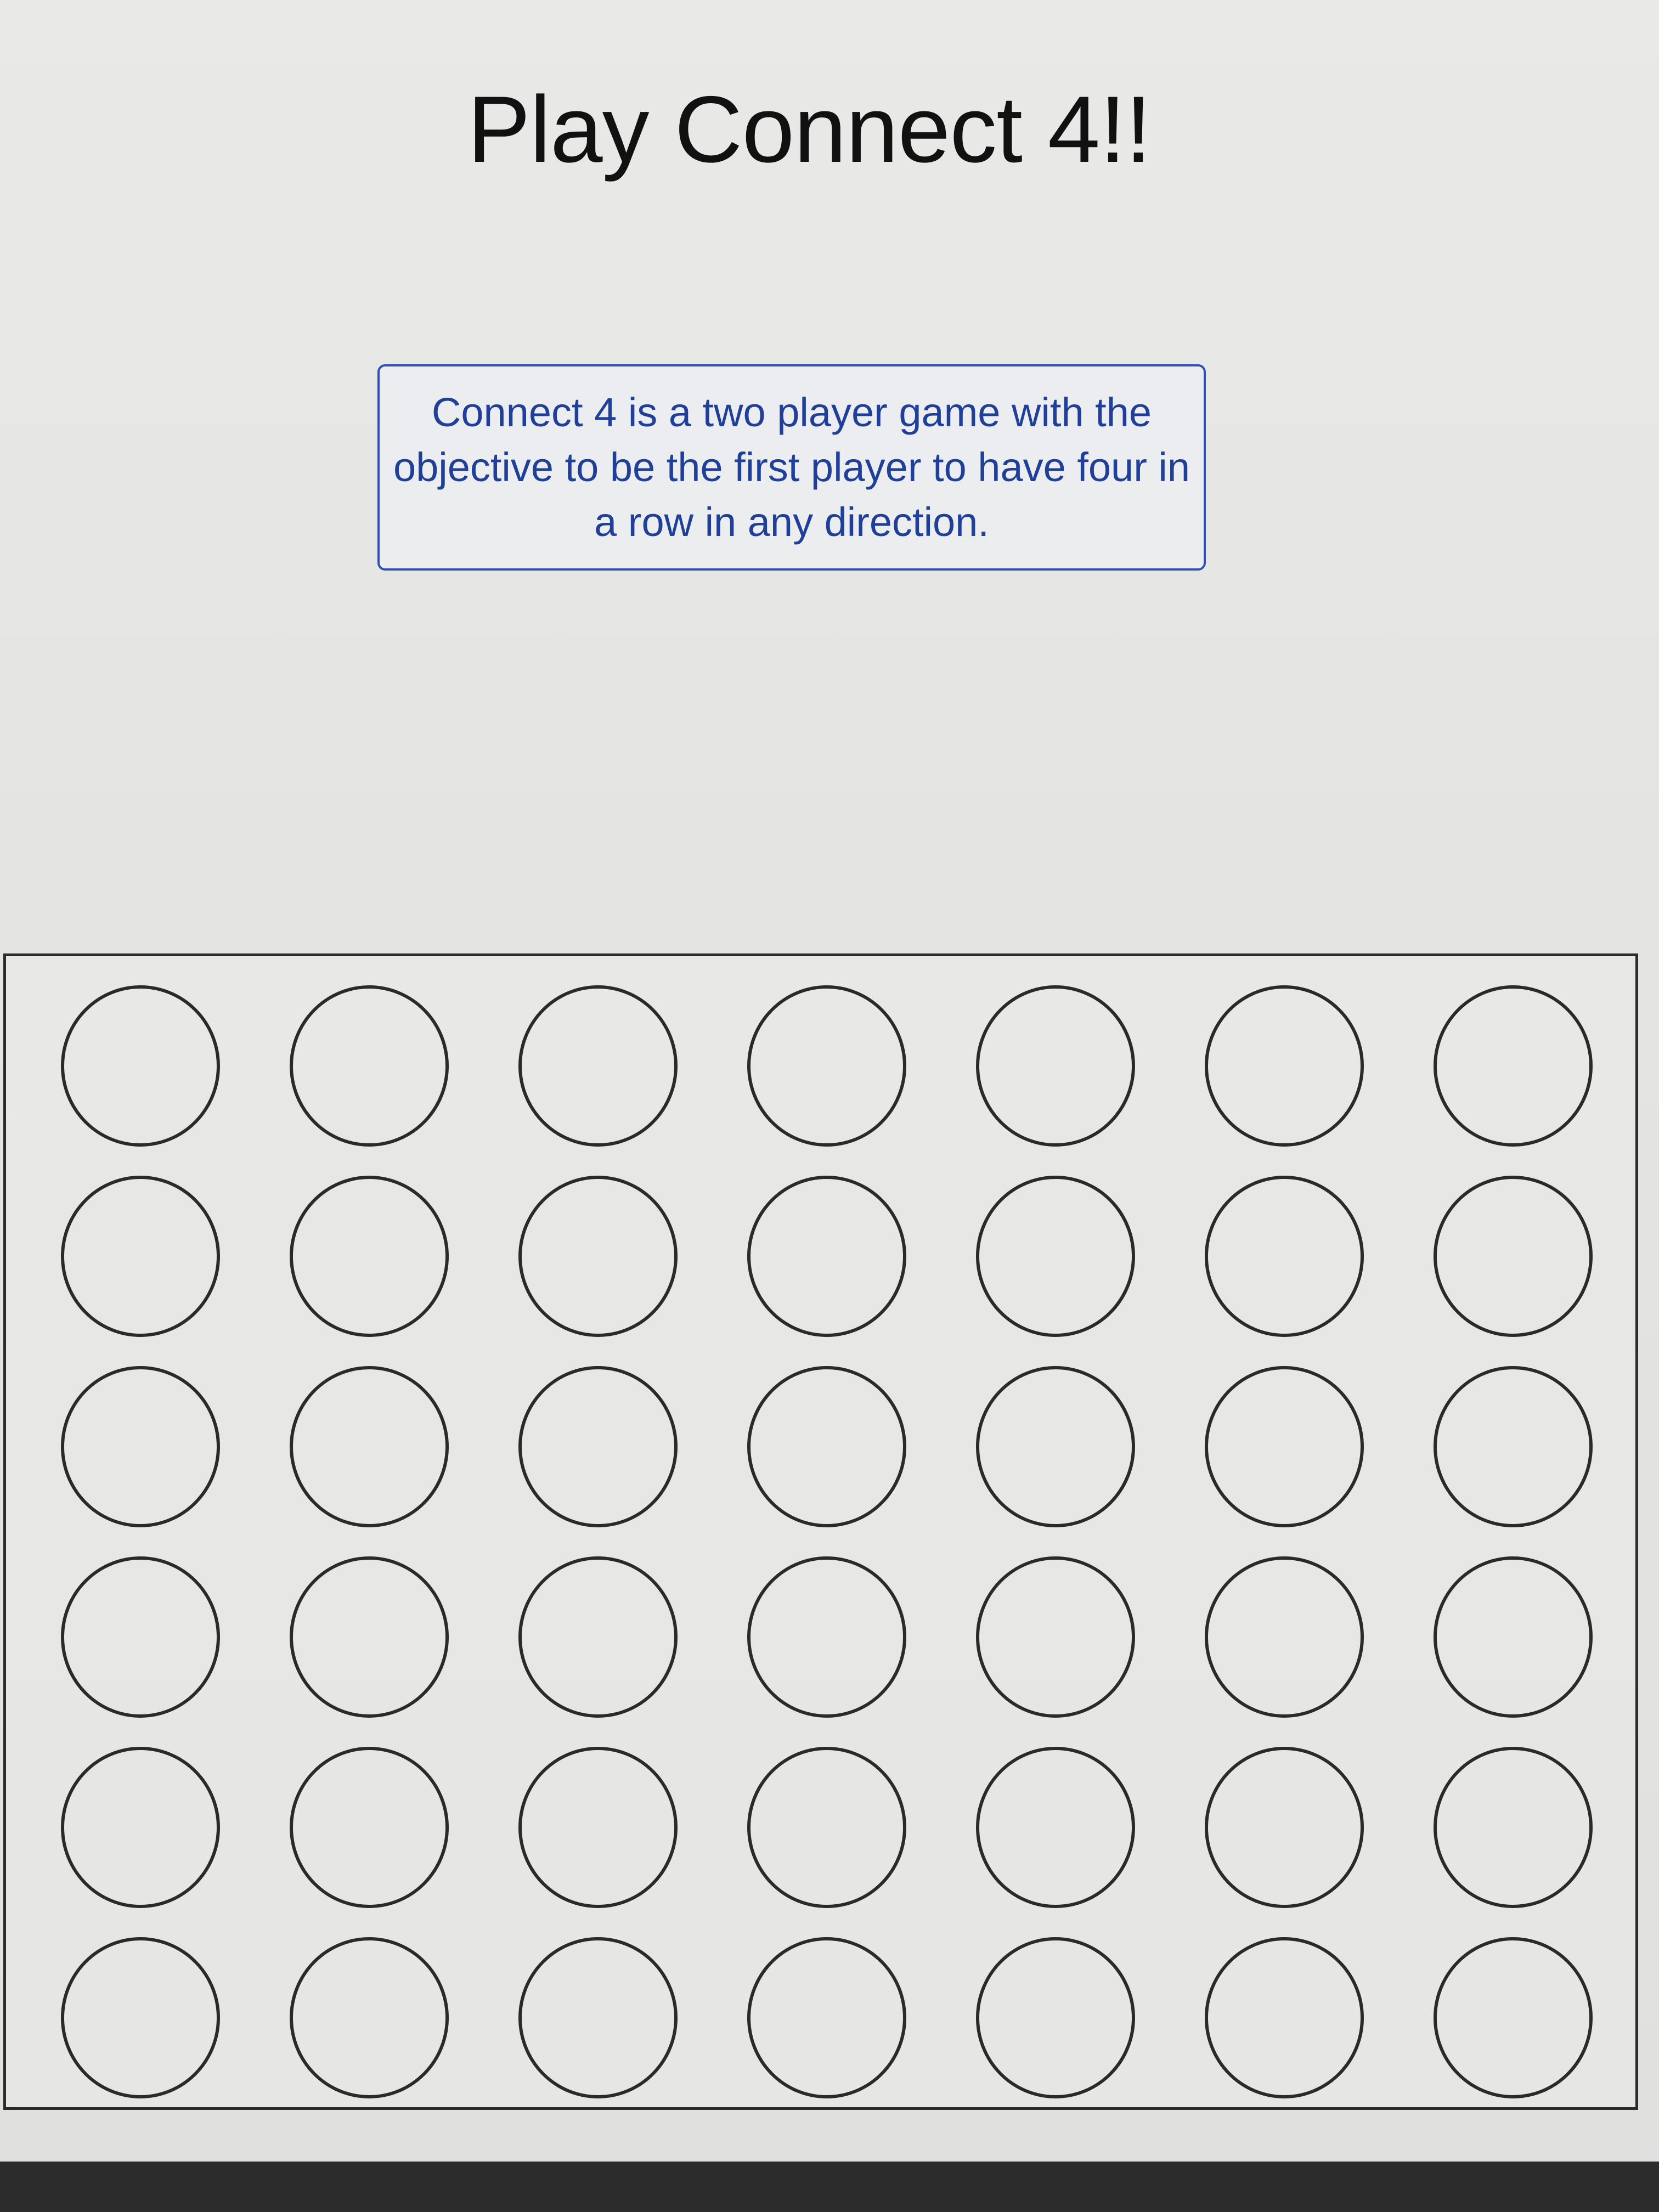 The height and width of the screenshot is (2212, 1659). Describe the element at coordinates (1513, 1066) in the screenshot. I see `board-slot-r1-c7` at that location.